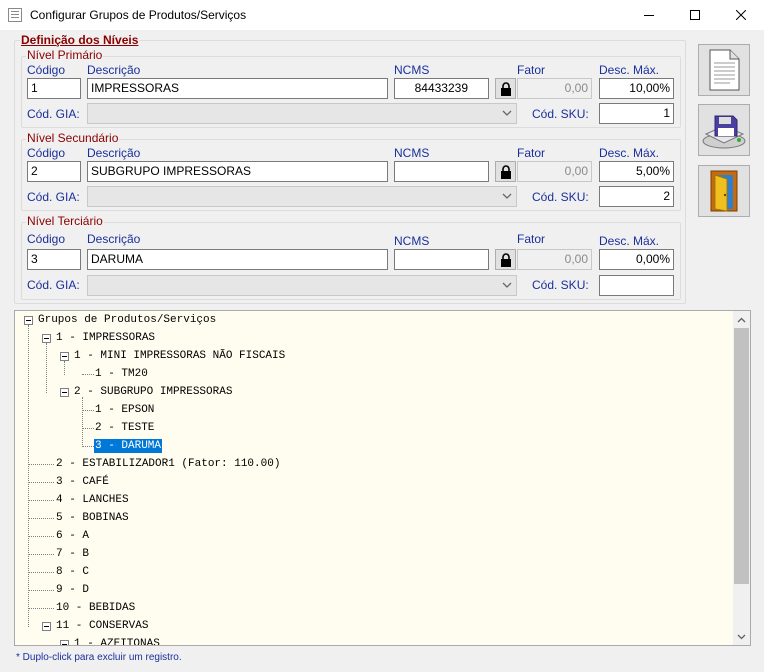 This screenshot has width=764, height=672. Describe the element at coordinates (302, 285) in the screenshot. I see `tertiary-cod-gia-select` at that location.